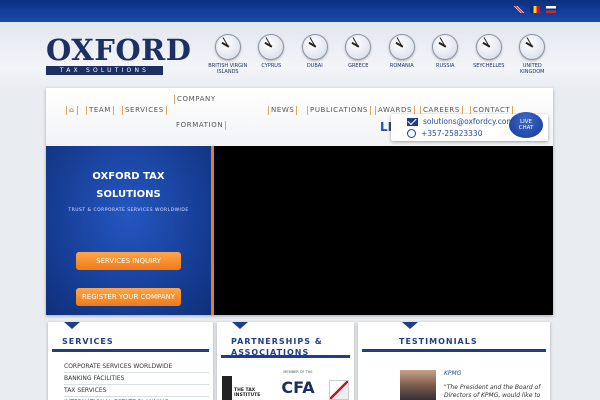 The width and height of the screenshot is (600, 400). What do you see at coordinates (411, 133) in the screenshot?
I see `phone-icon` at bounding box center [411, 133].